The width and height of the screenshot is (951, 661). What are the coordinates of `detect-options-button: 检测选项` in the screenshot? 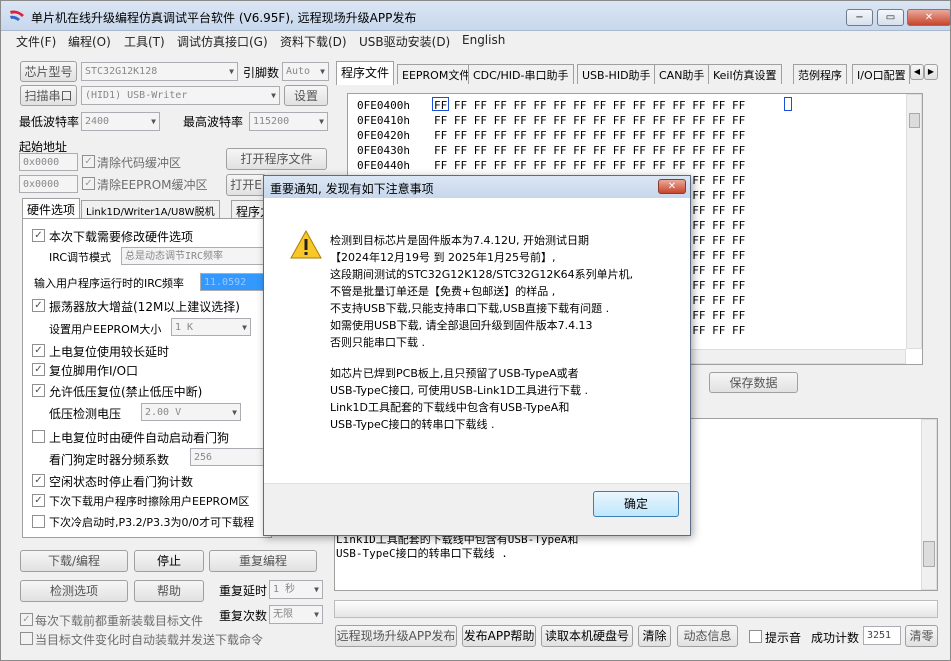 It's located at (74, 591).